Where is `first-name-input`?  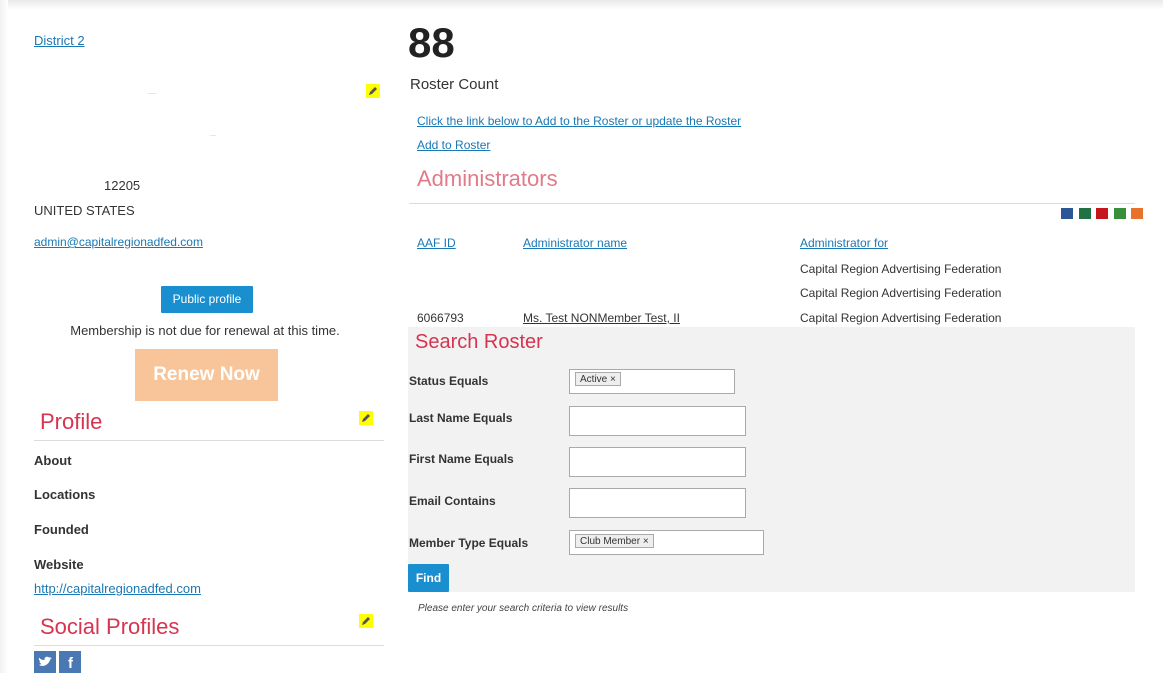 first-name-input is located at coordinates (657, 462).